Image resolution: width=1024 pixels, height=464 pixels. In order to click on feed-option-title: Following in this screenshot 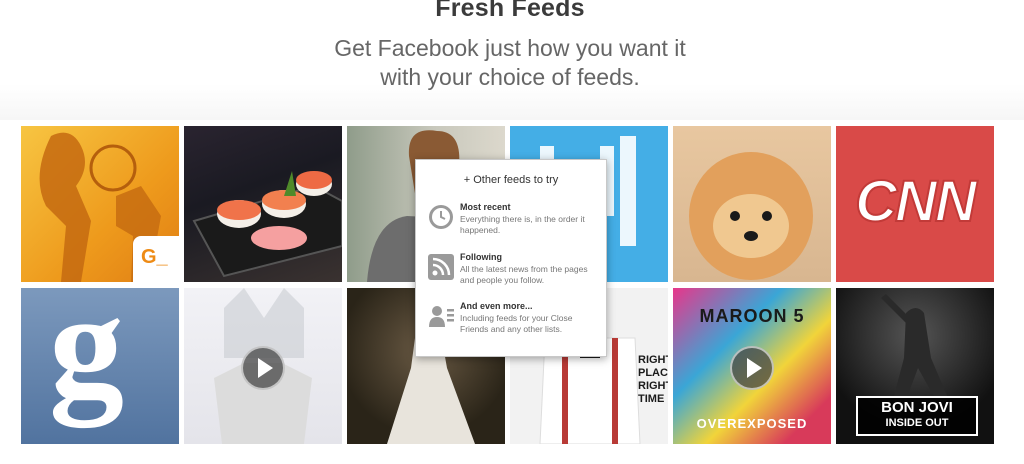, I will do `click(481, 257)`.